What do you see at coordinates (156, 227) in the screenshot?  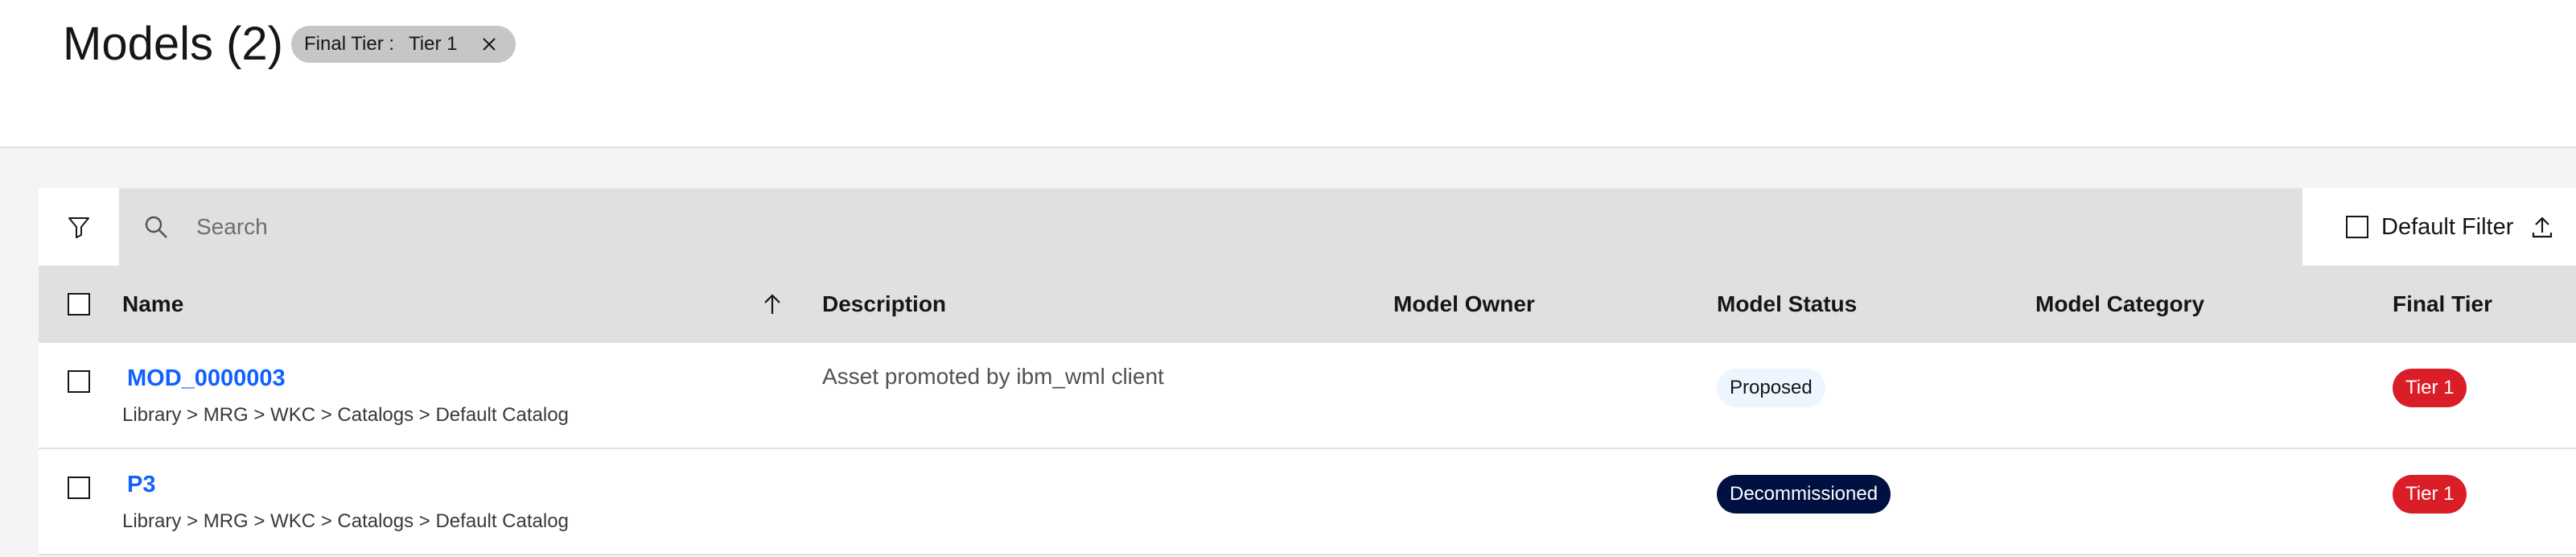 I see `search-icon` at bounding box center [156, 227].